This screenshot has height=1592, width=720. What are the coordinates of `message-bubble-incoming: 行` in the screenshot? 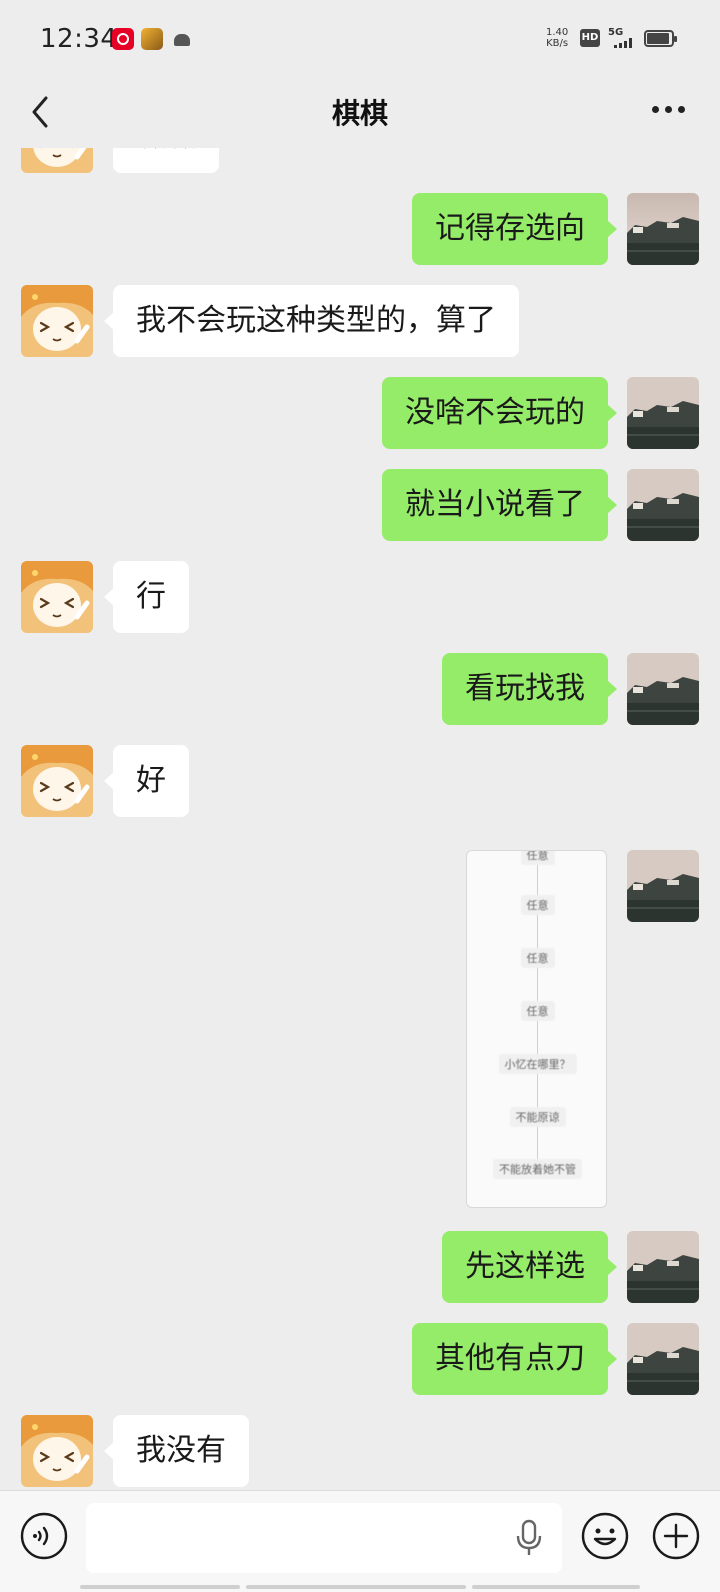 It's located at (146, 597).